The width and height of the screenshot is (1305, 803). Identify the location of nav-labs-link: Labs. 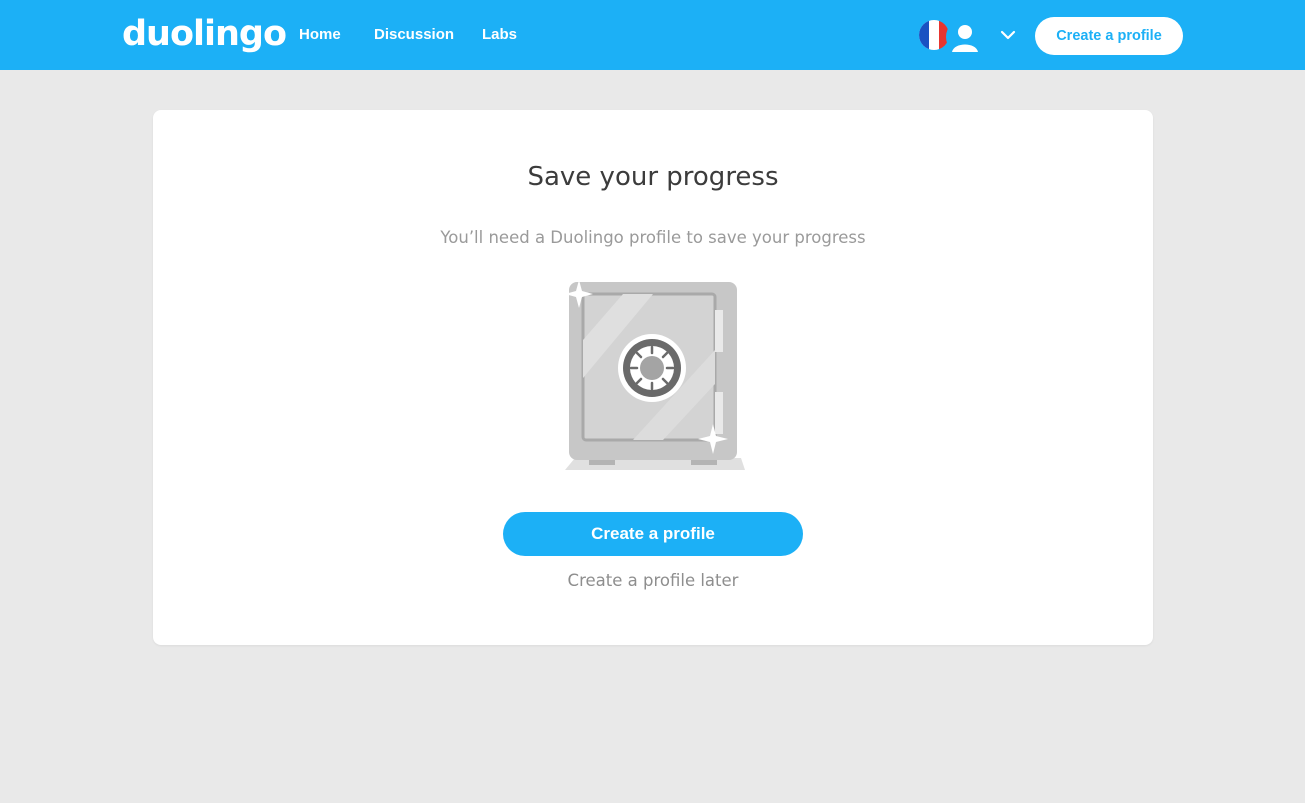
(499, 35).